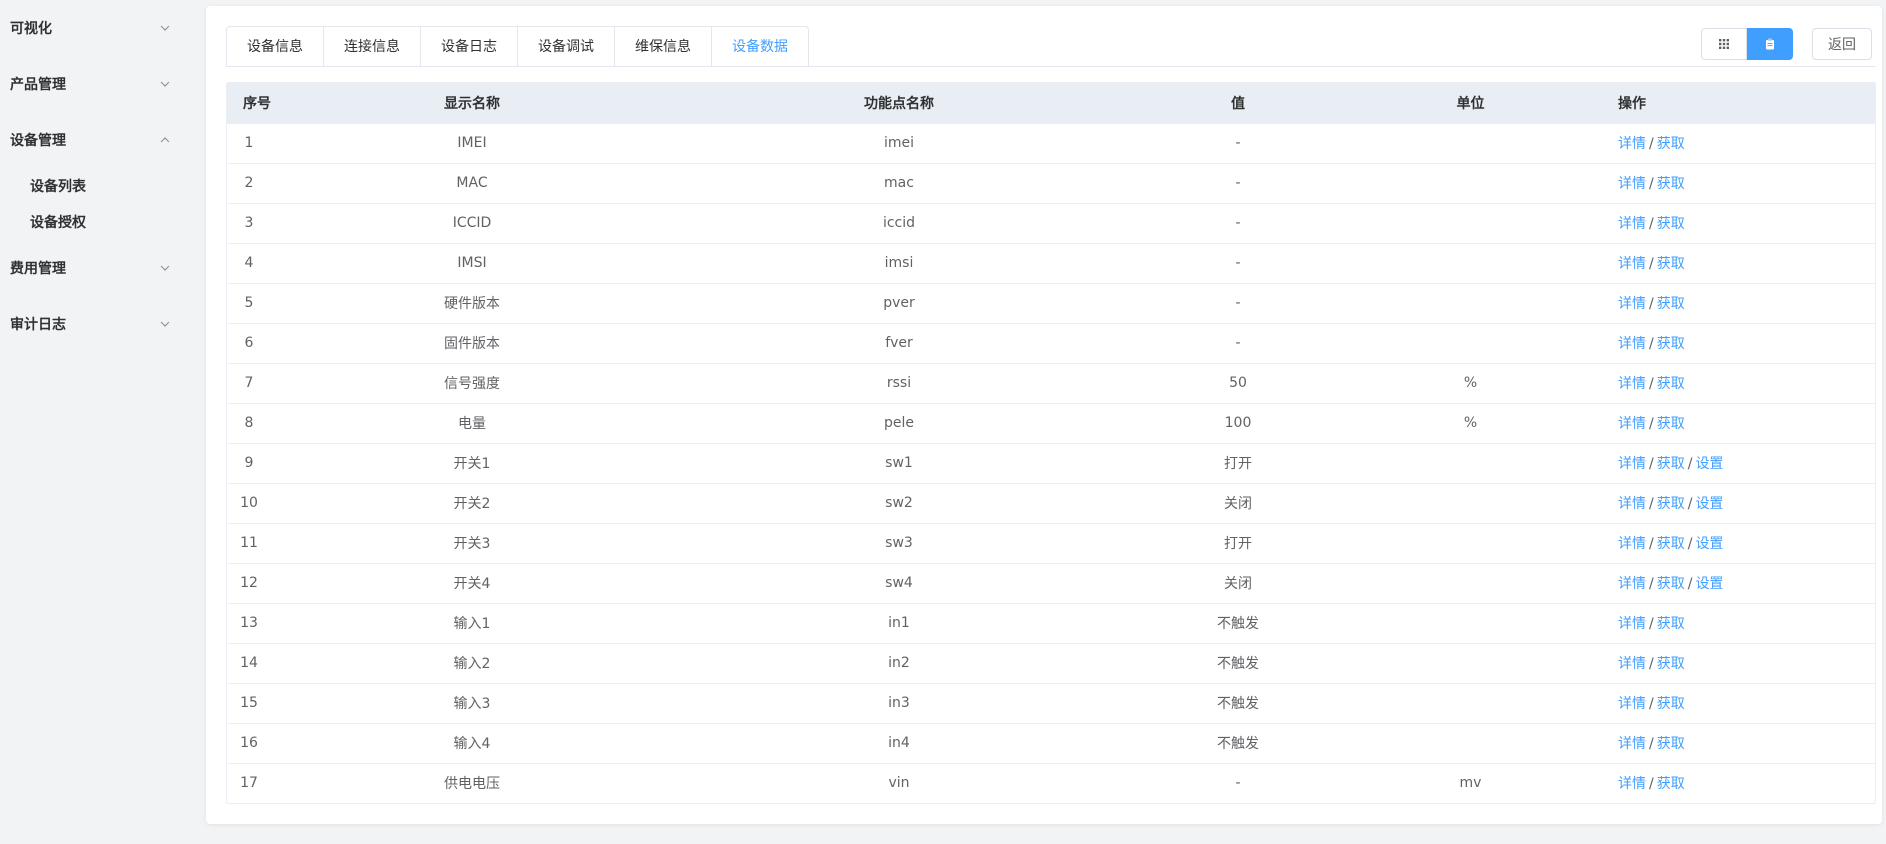 This screenshot has width=1886, height=844. What do you see at coordinates (899, 743) in the screenshot?
I see `cell-function-name: in4` at bounding box center [899, 743].